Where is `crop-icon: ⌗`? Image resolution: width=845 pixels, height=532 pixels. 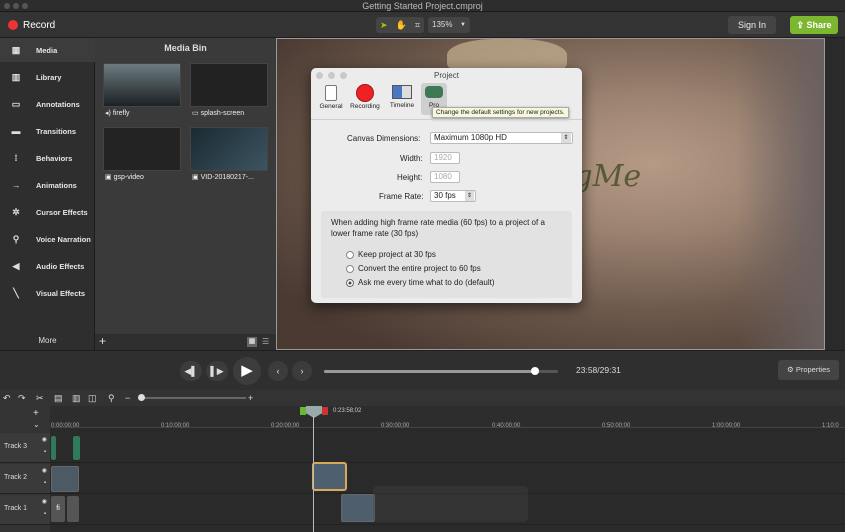 crop-icon: ⌗ is located at coordinates (417, 25).